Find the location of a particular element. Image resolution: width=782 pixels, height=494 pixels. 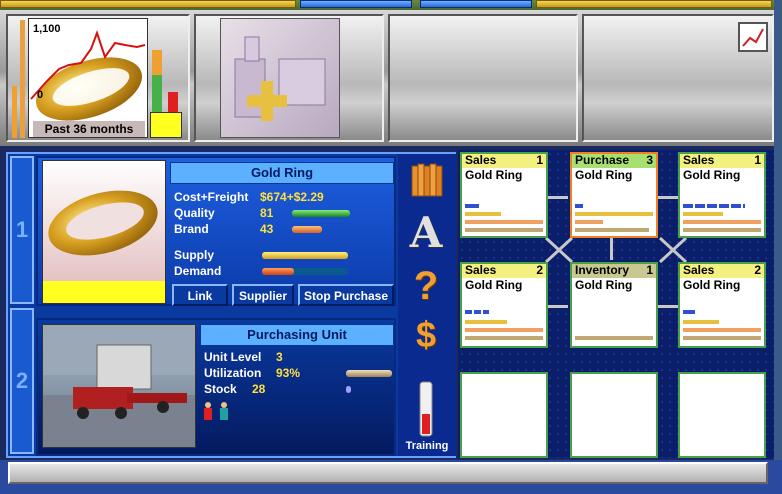

quality-label: Quality is located at coordinates (194, 213).